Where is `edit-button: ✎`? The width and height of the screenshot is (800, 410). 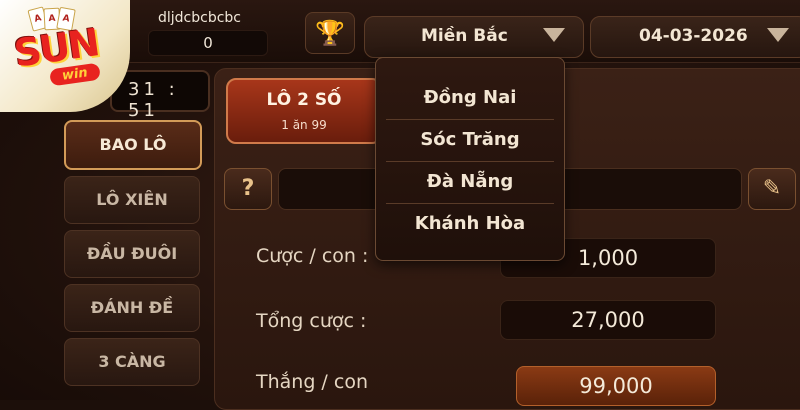
edit-button: ✎ is located at coordinates (772, 189).